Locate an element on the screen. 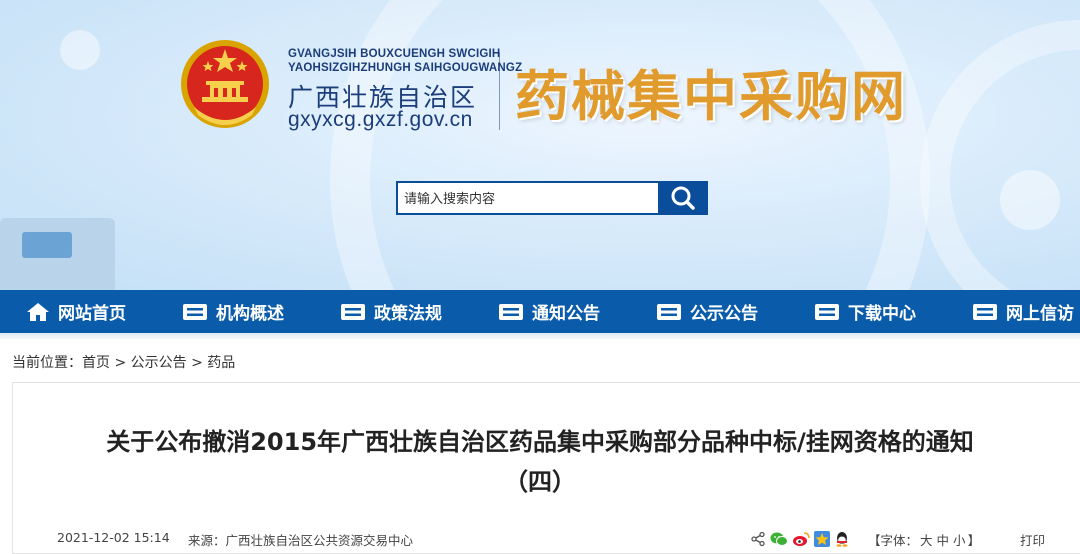 Image resolution: width=1080 pixels, height=554 pixels. header-divider is located at coordinates (499, 91).